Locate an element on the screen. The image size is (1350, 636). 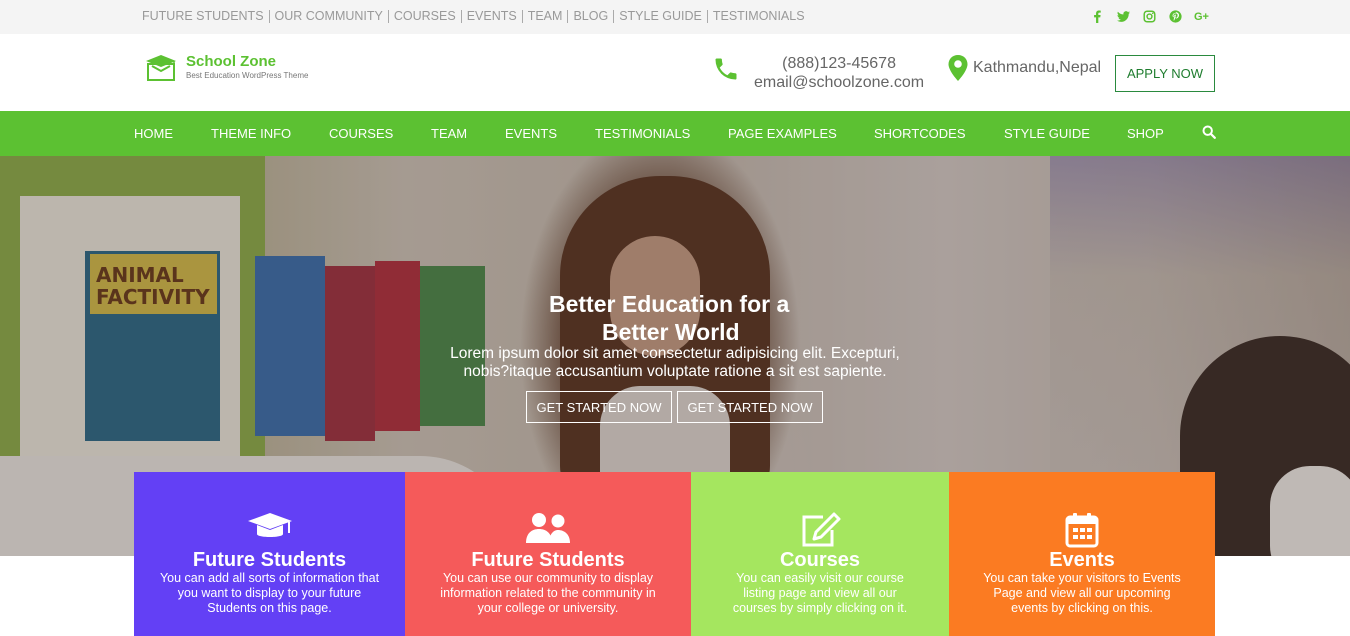
map-marker-icon is located at coordinates (958, 68).